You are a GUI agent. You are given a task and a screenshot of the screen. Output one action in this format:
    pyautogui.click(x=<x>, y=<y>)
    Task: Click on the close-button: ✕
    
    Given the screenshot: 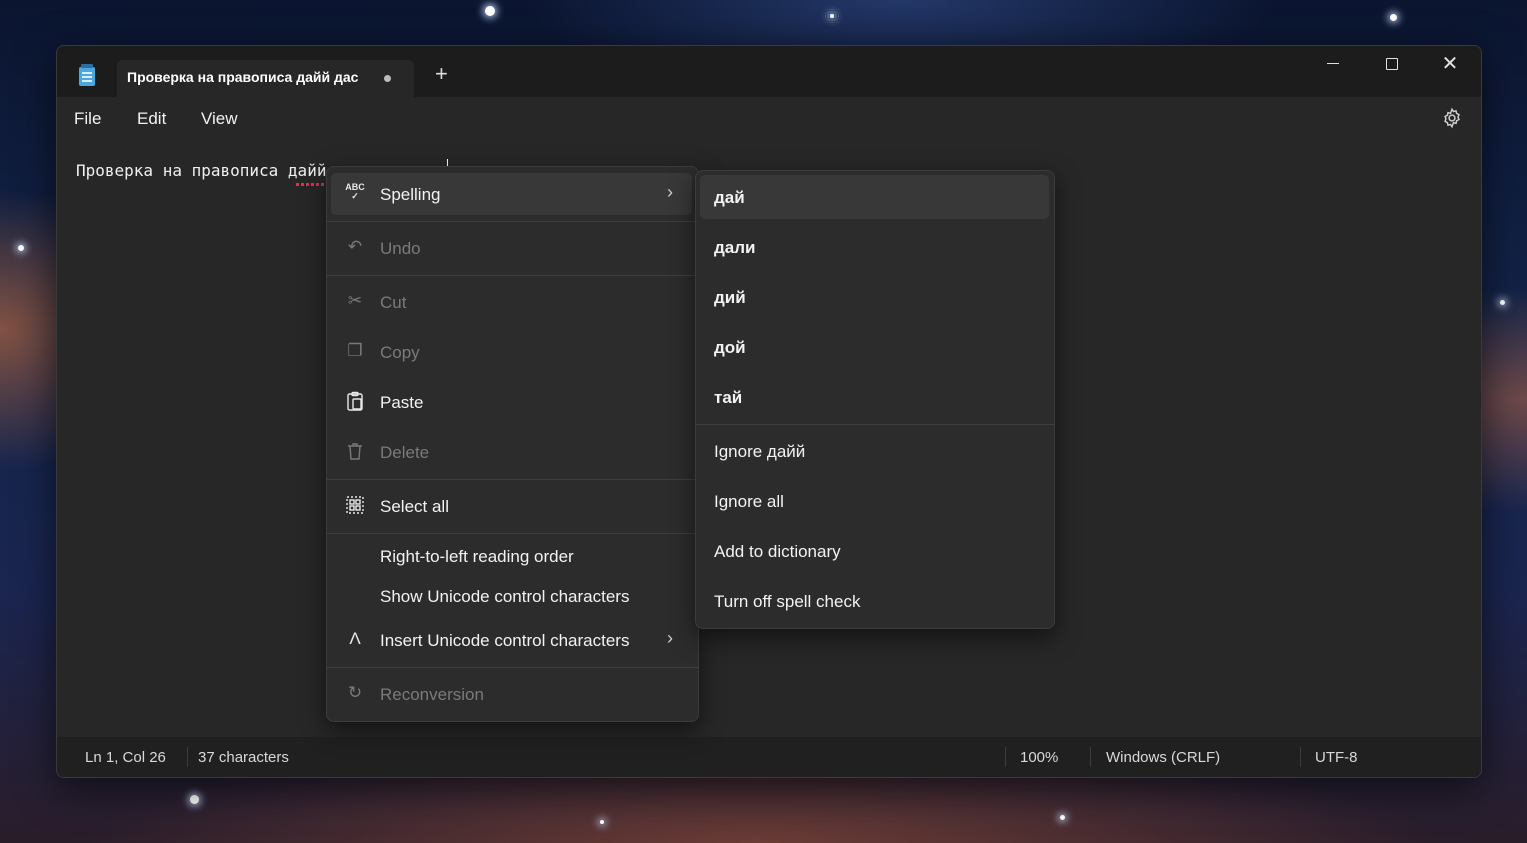 What is the action you would take?
    pyautogui.click(x=1450, y=67)
    